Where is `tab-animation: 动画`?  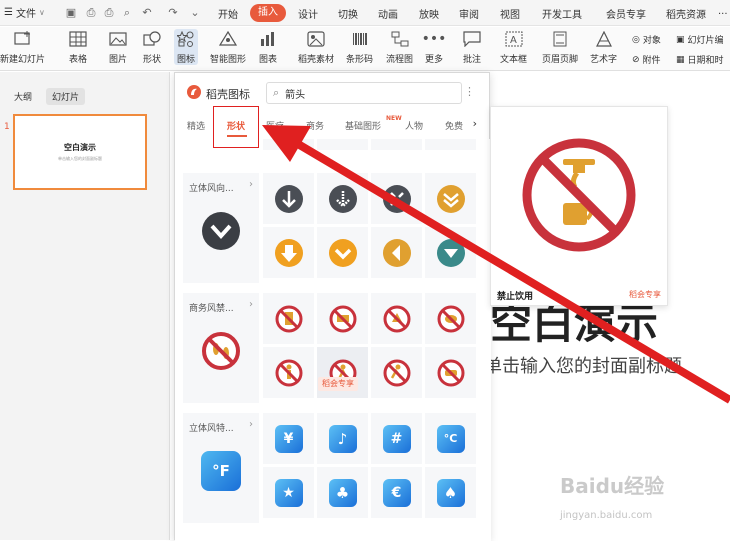
tab-animation: 动画 is located at coordinates (388, 13).